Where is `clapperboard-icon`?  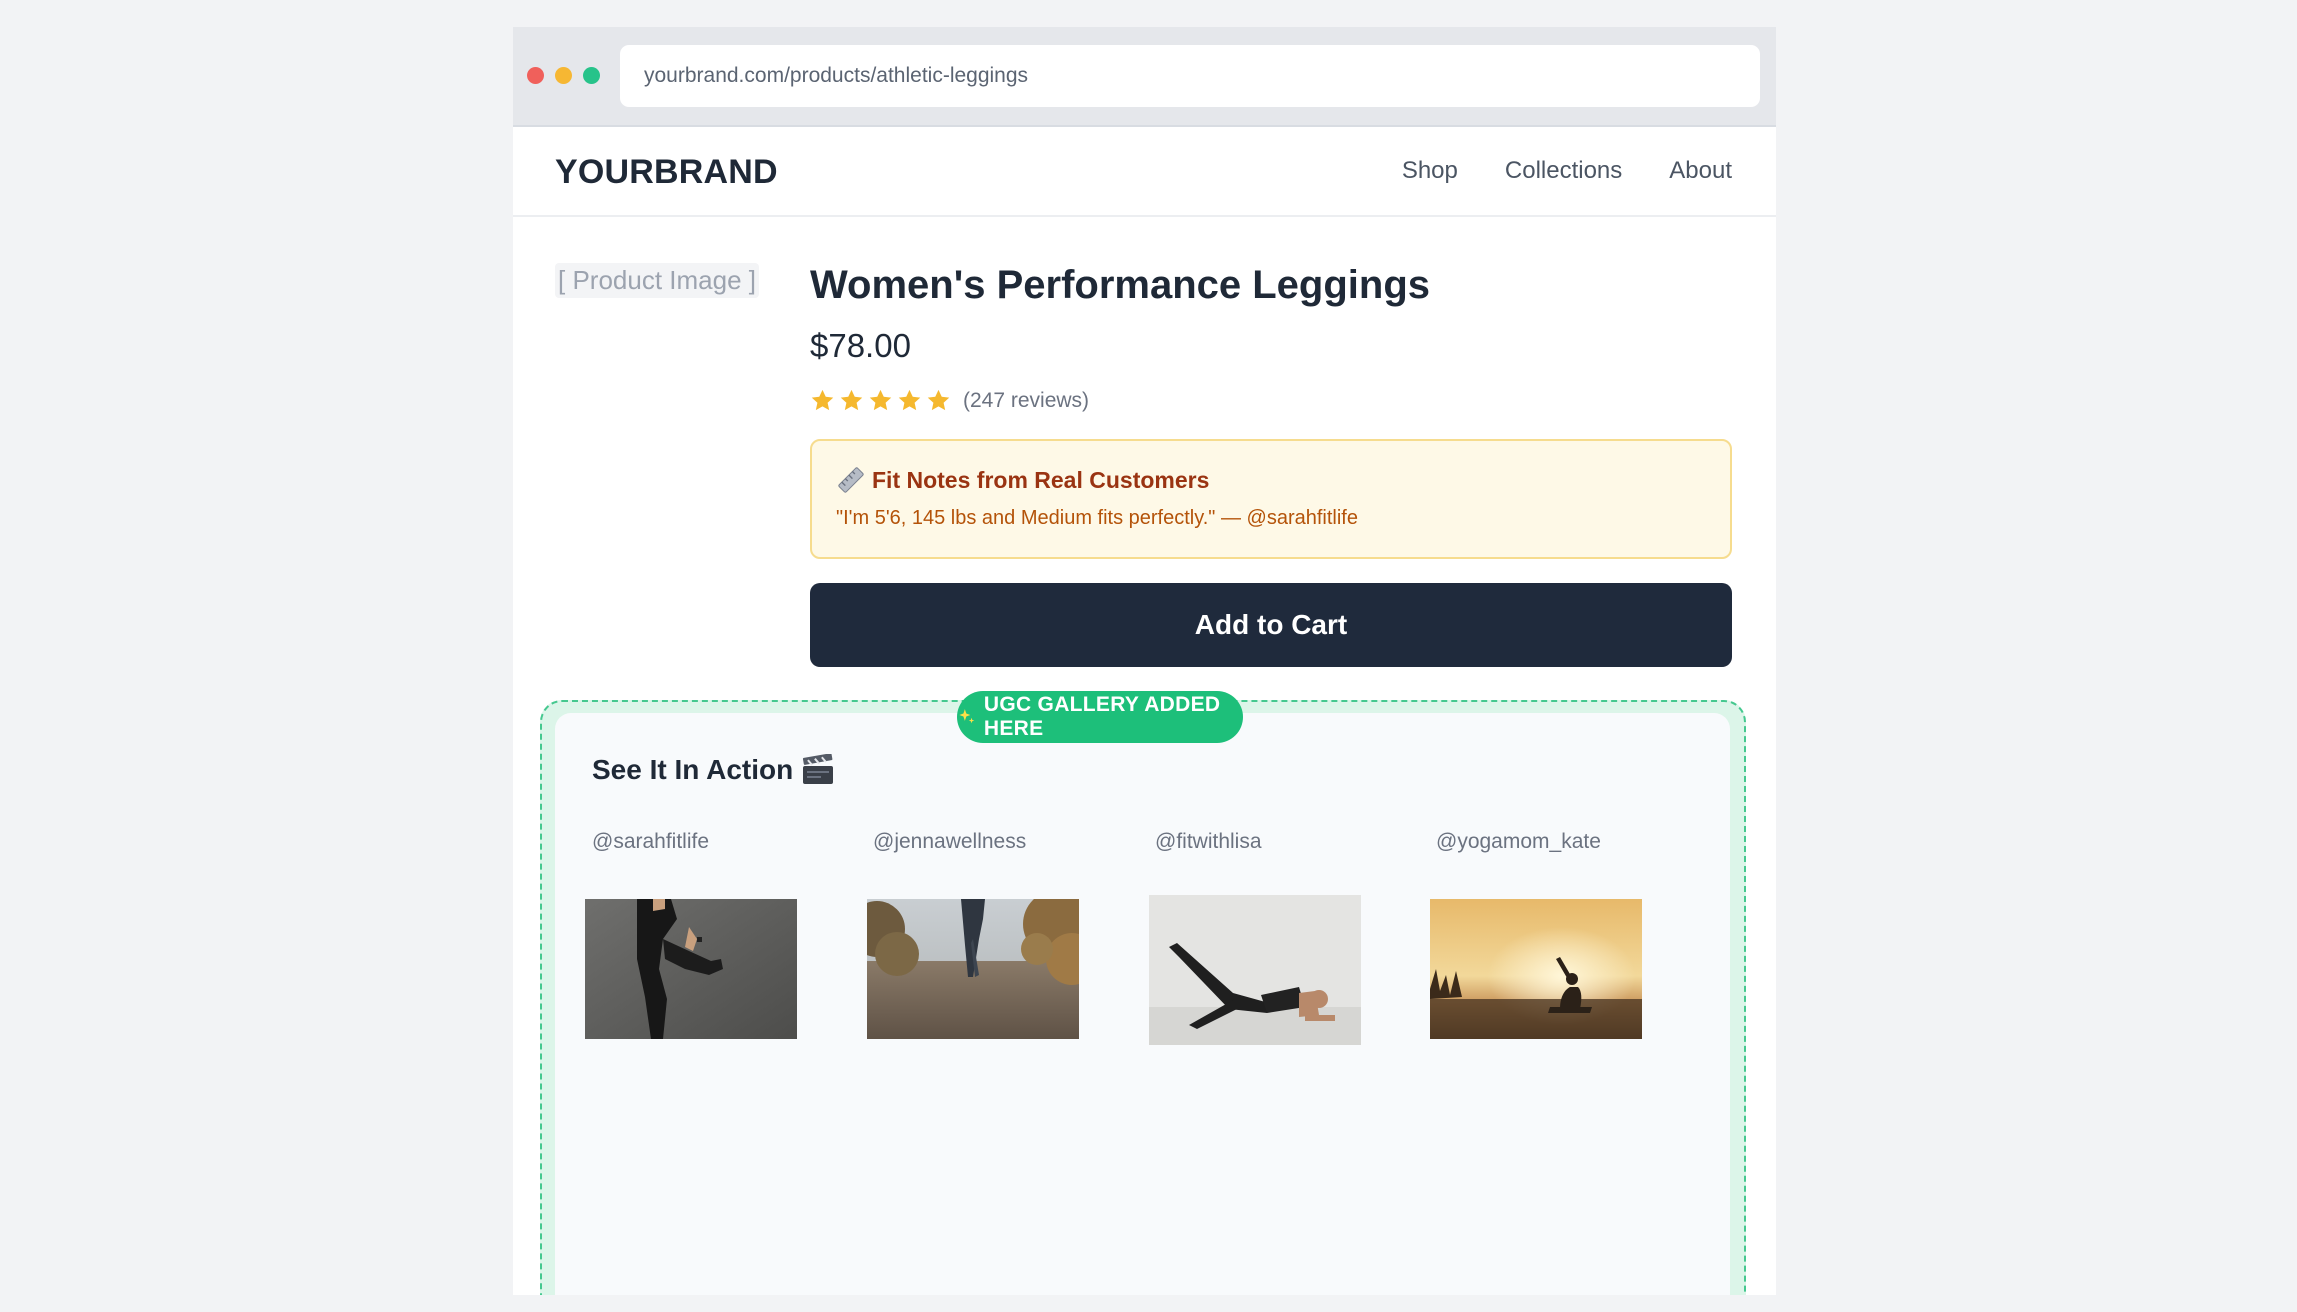
clapperboard-icon is located at coordinates (818, 769).